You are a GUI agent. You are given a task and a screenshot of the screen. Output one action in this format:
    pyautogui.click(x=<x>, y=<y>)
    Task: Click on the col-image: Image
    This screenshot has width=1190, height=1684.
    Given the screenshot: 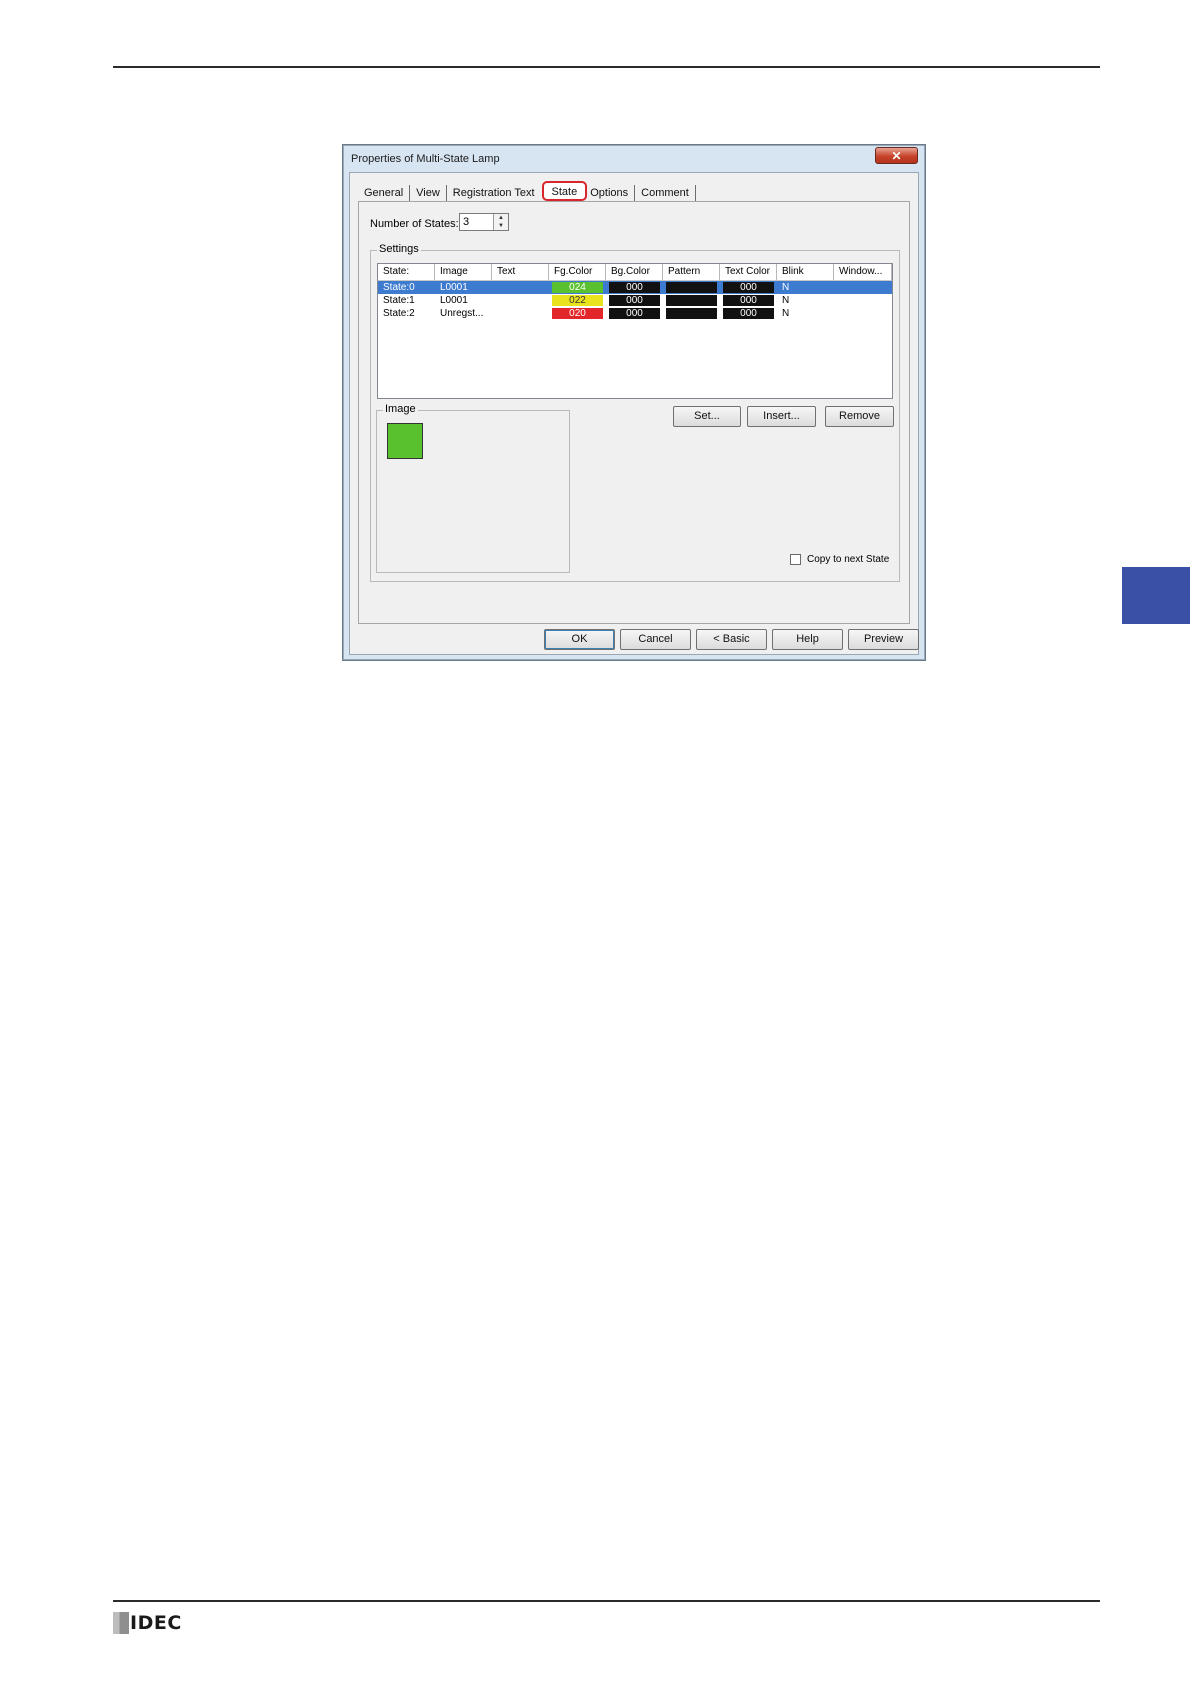 What is the action you would take?
    pyautogui.click(x=463, y=272)
    